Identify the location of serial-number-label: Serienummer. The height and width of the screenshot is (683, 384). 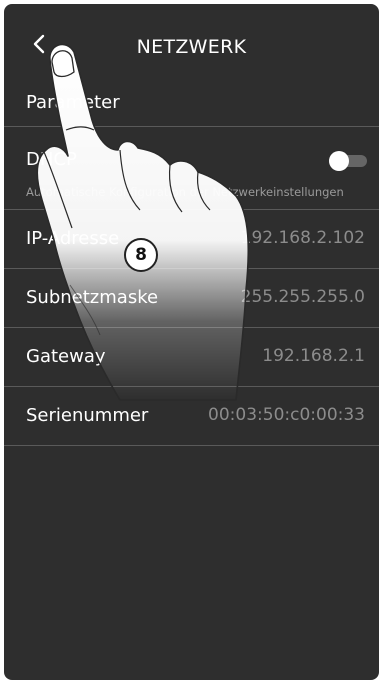
(87, 415).